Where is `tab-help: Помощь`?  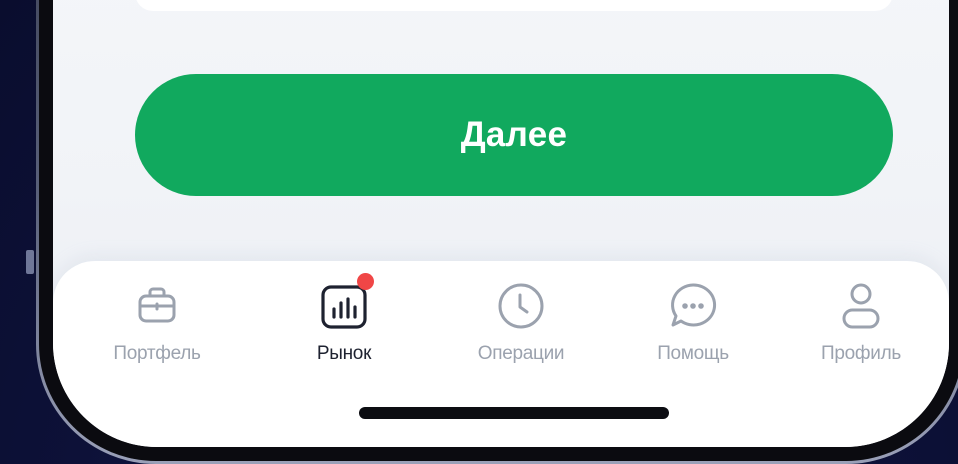 tab-help: Помощь is located at coordinates (693, 326).